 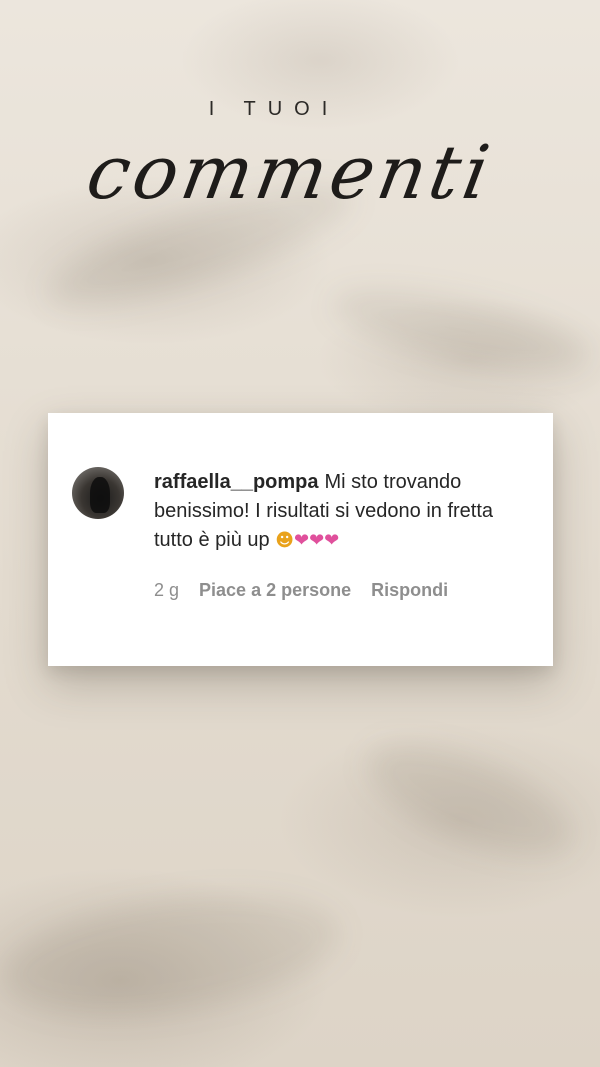 What do you see at coordinates (167, 590) in the screenshot?
I see `comment-time: 2 g` at bounding box center [167, 590].